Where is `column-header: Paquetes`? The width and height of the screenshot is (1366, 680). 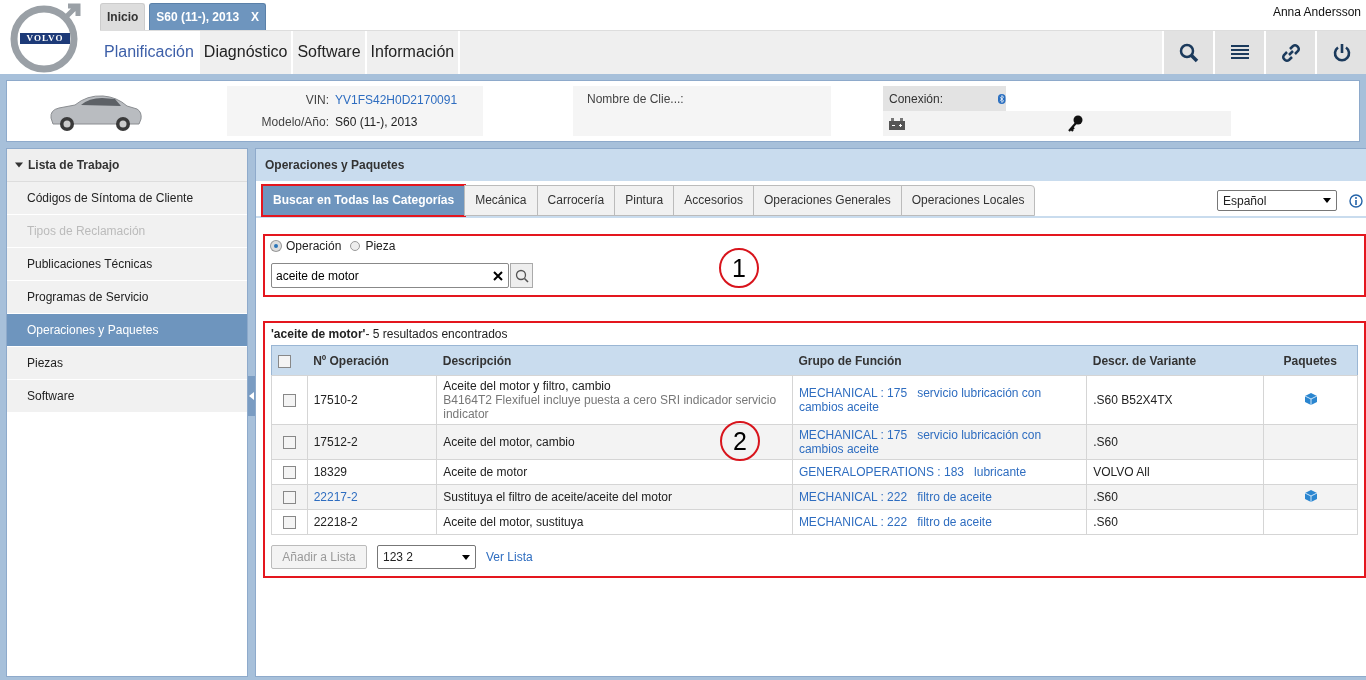
column-header: Paquetes is located at coordinates (1310, 360).